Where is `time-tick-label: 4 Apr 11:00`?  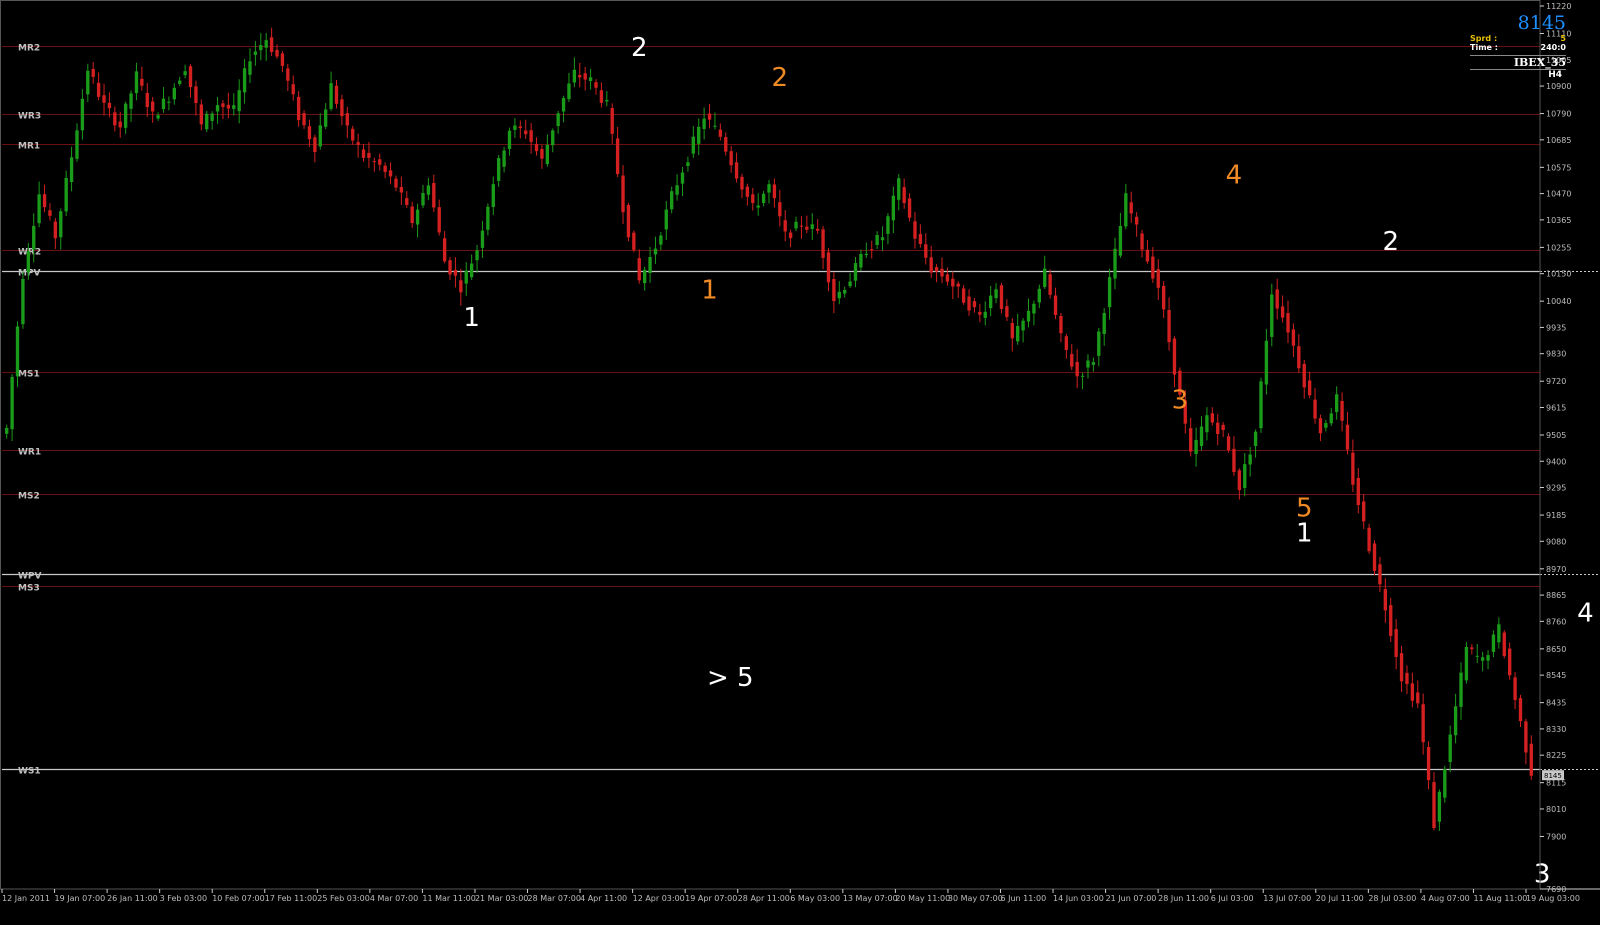
time-tick-label: 4 Apr 11:00 is located at coordinates (603, 898).